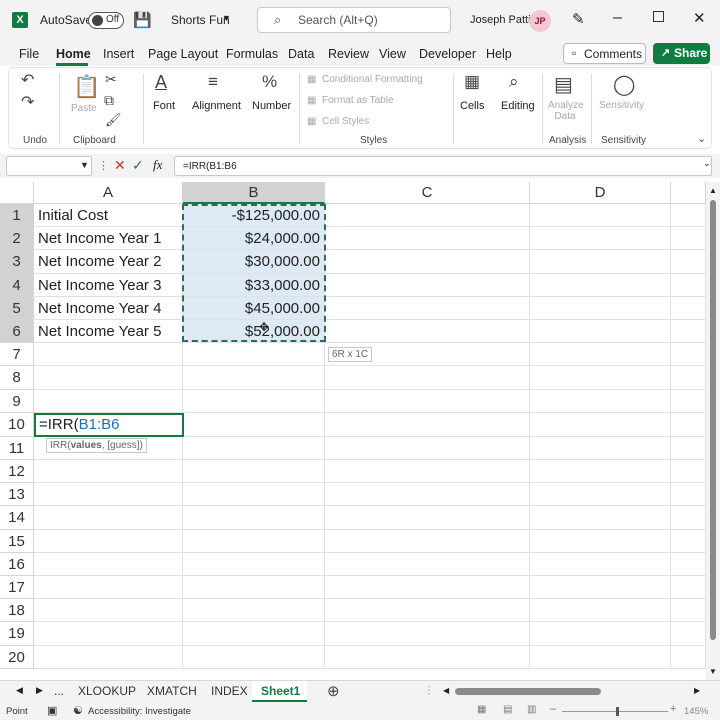  What do you see at coordinates (427, 193) in the screenshot?
I see `column-header-c: C` at bounding box center [427, 193].